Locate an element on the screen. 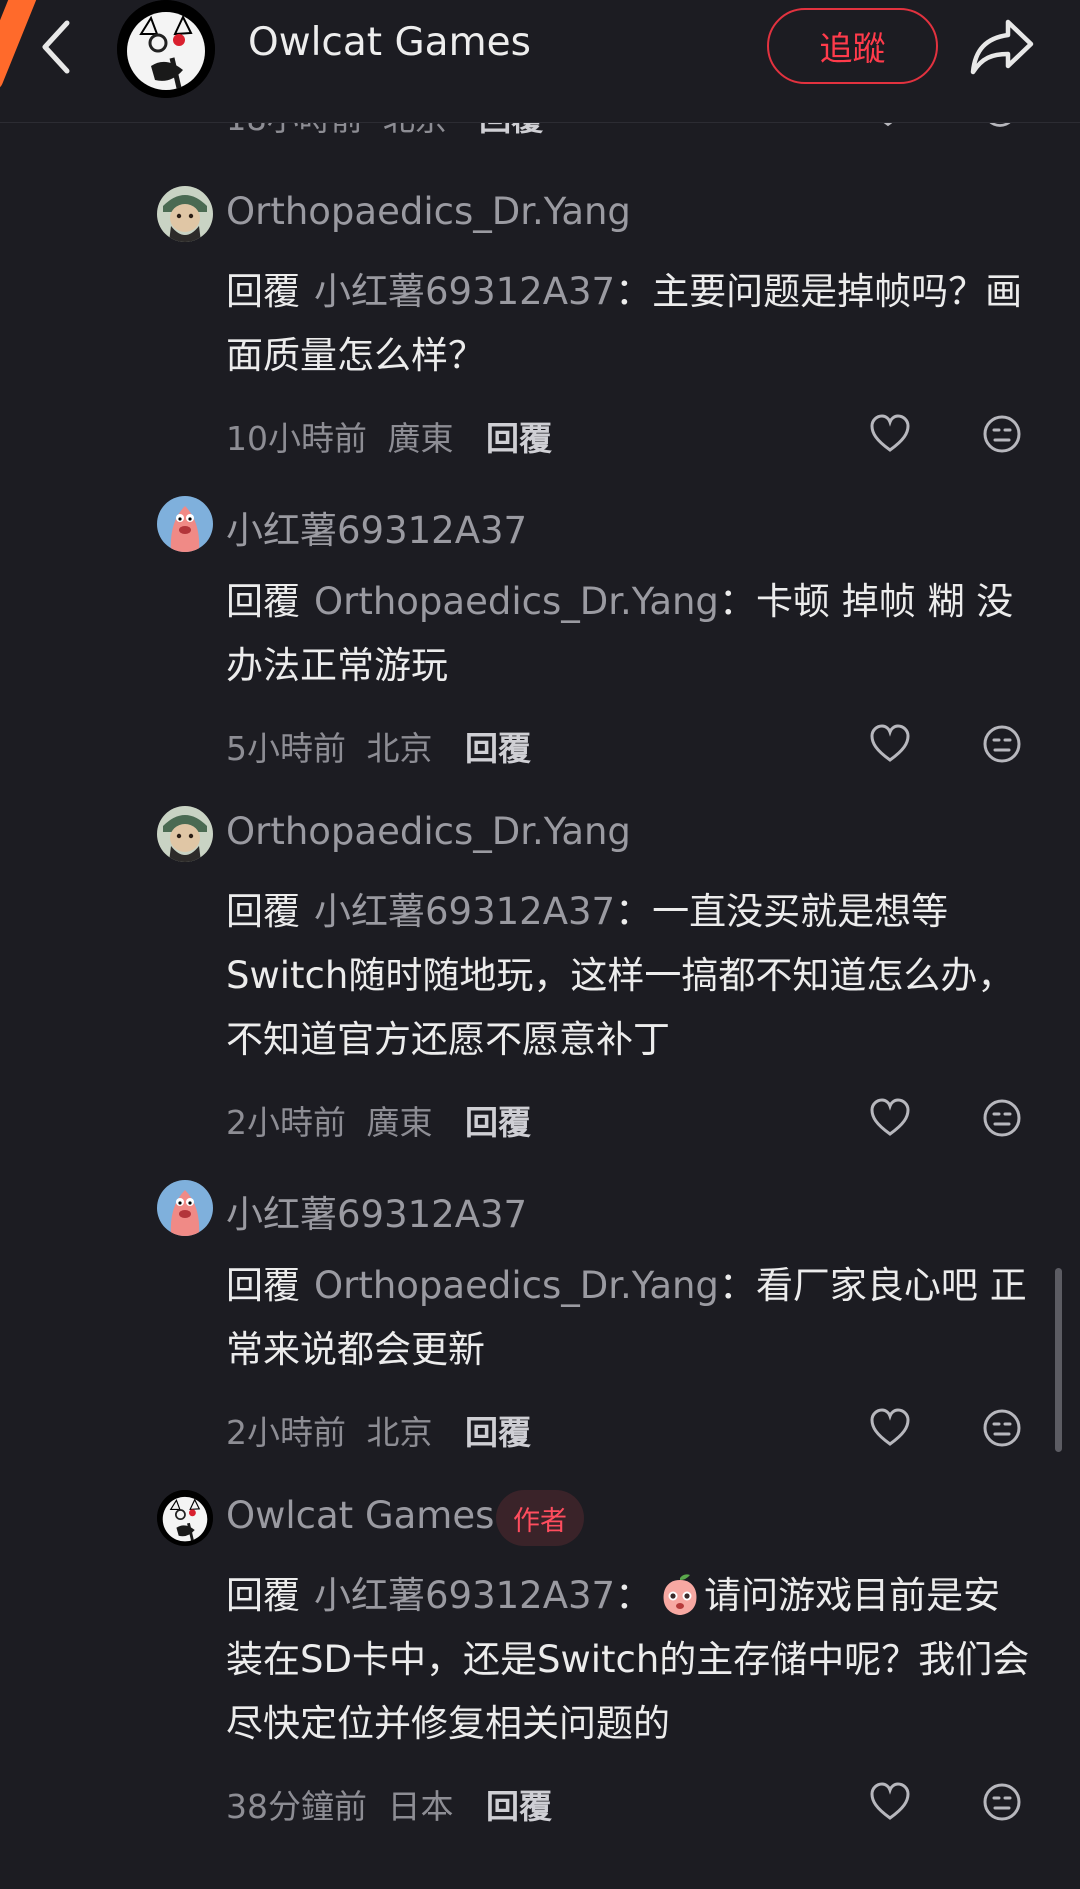 Image resolution: width=1080 pixels, height=1889 pixels. comment-meta: 38分鐘前 日本 回覆 is located at coordinates (389, 1804).